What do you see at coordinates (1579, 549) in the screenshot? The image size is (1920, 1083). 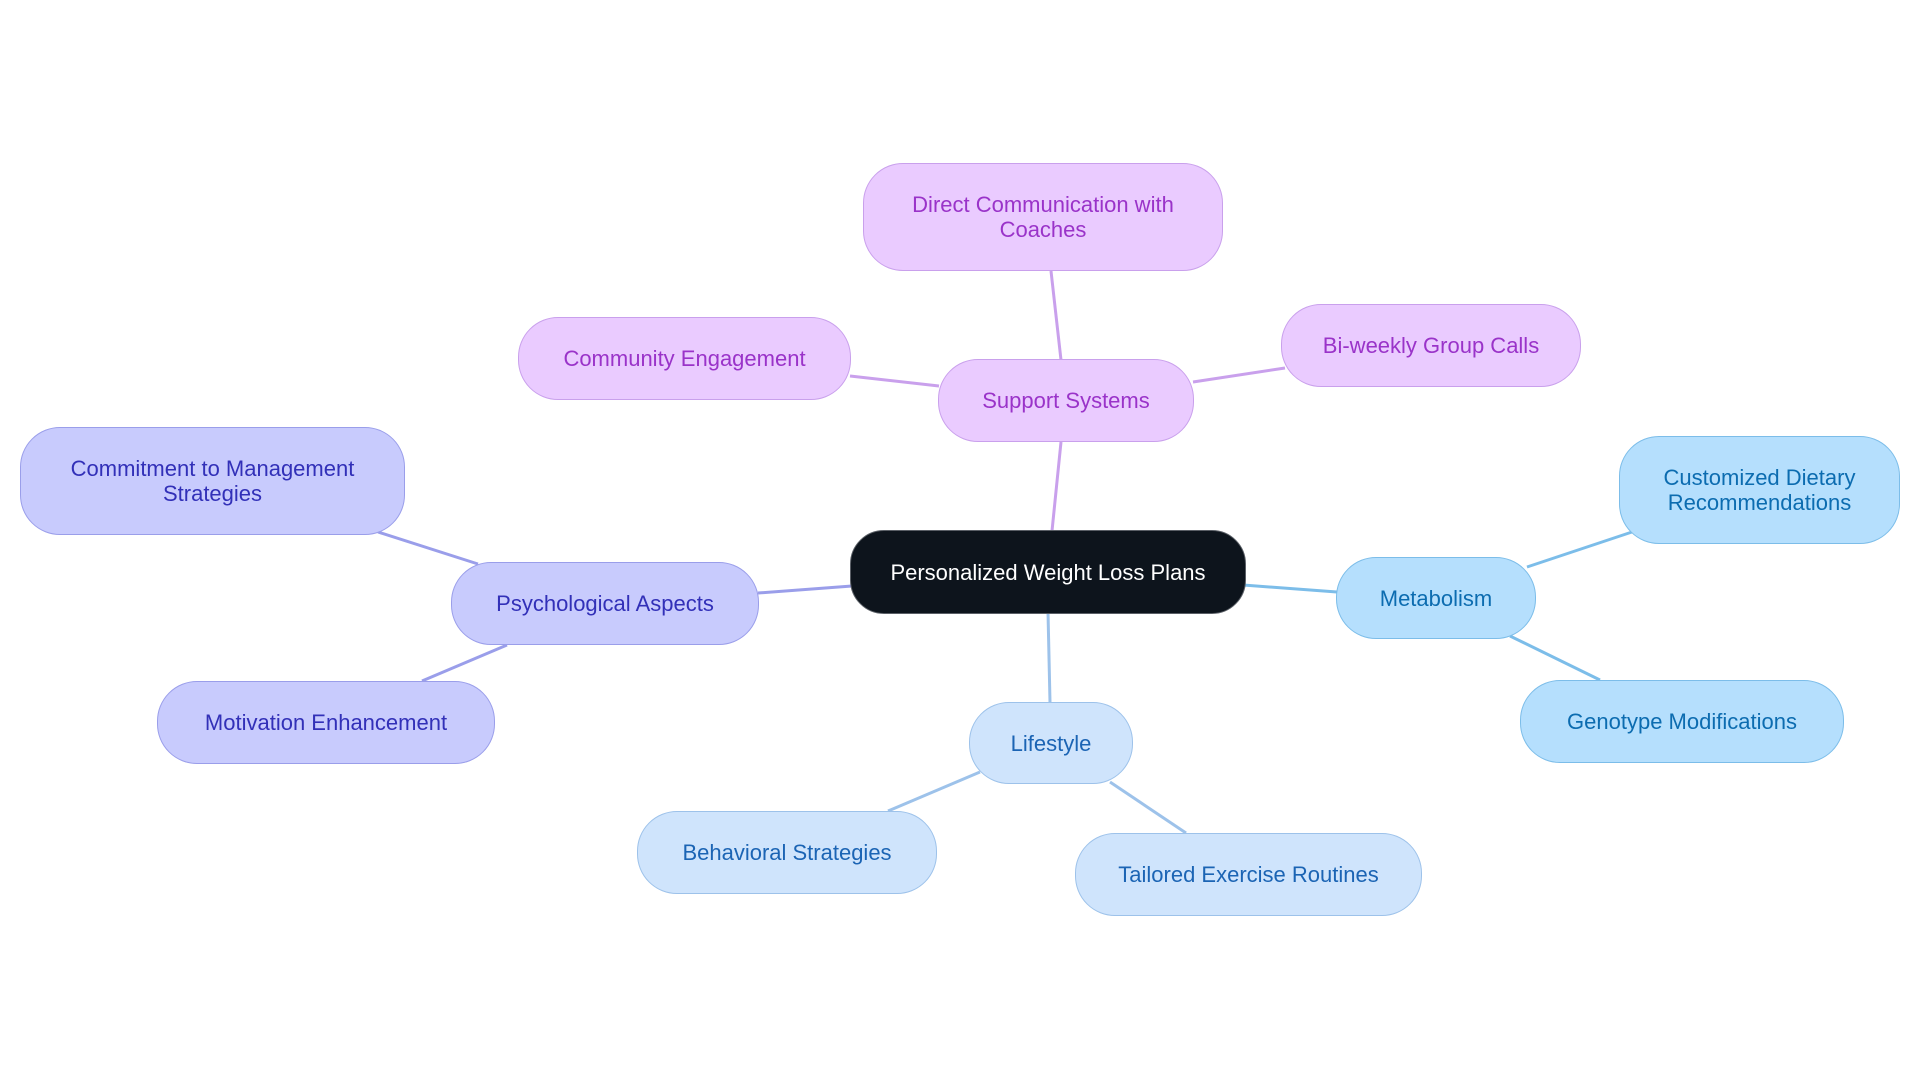 I see `edge-metabolism-dietary` at bounding box center [1579, 549].